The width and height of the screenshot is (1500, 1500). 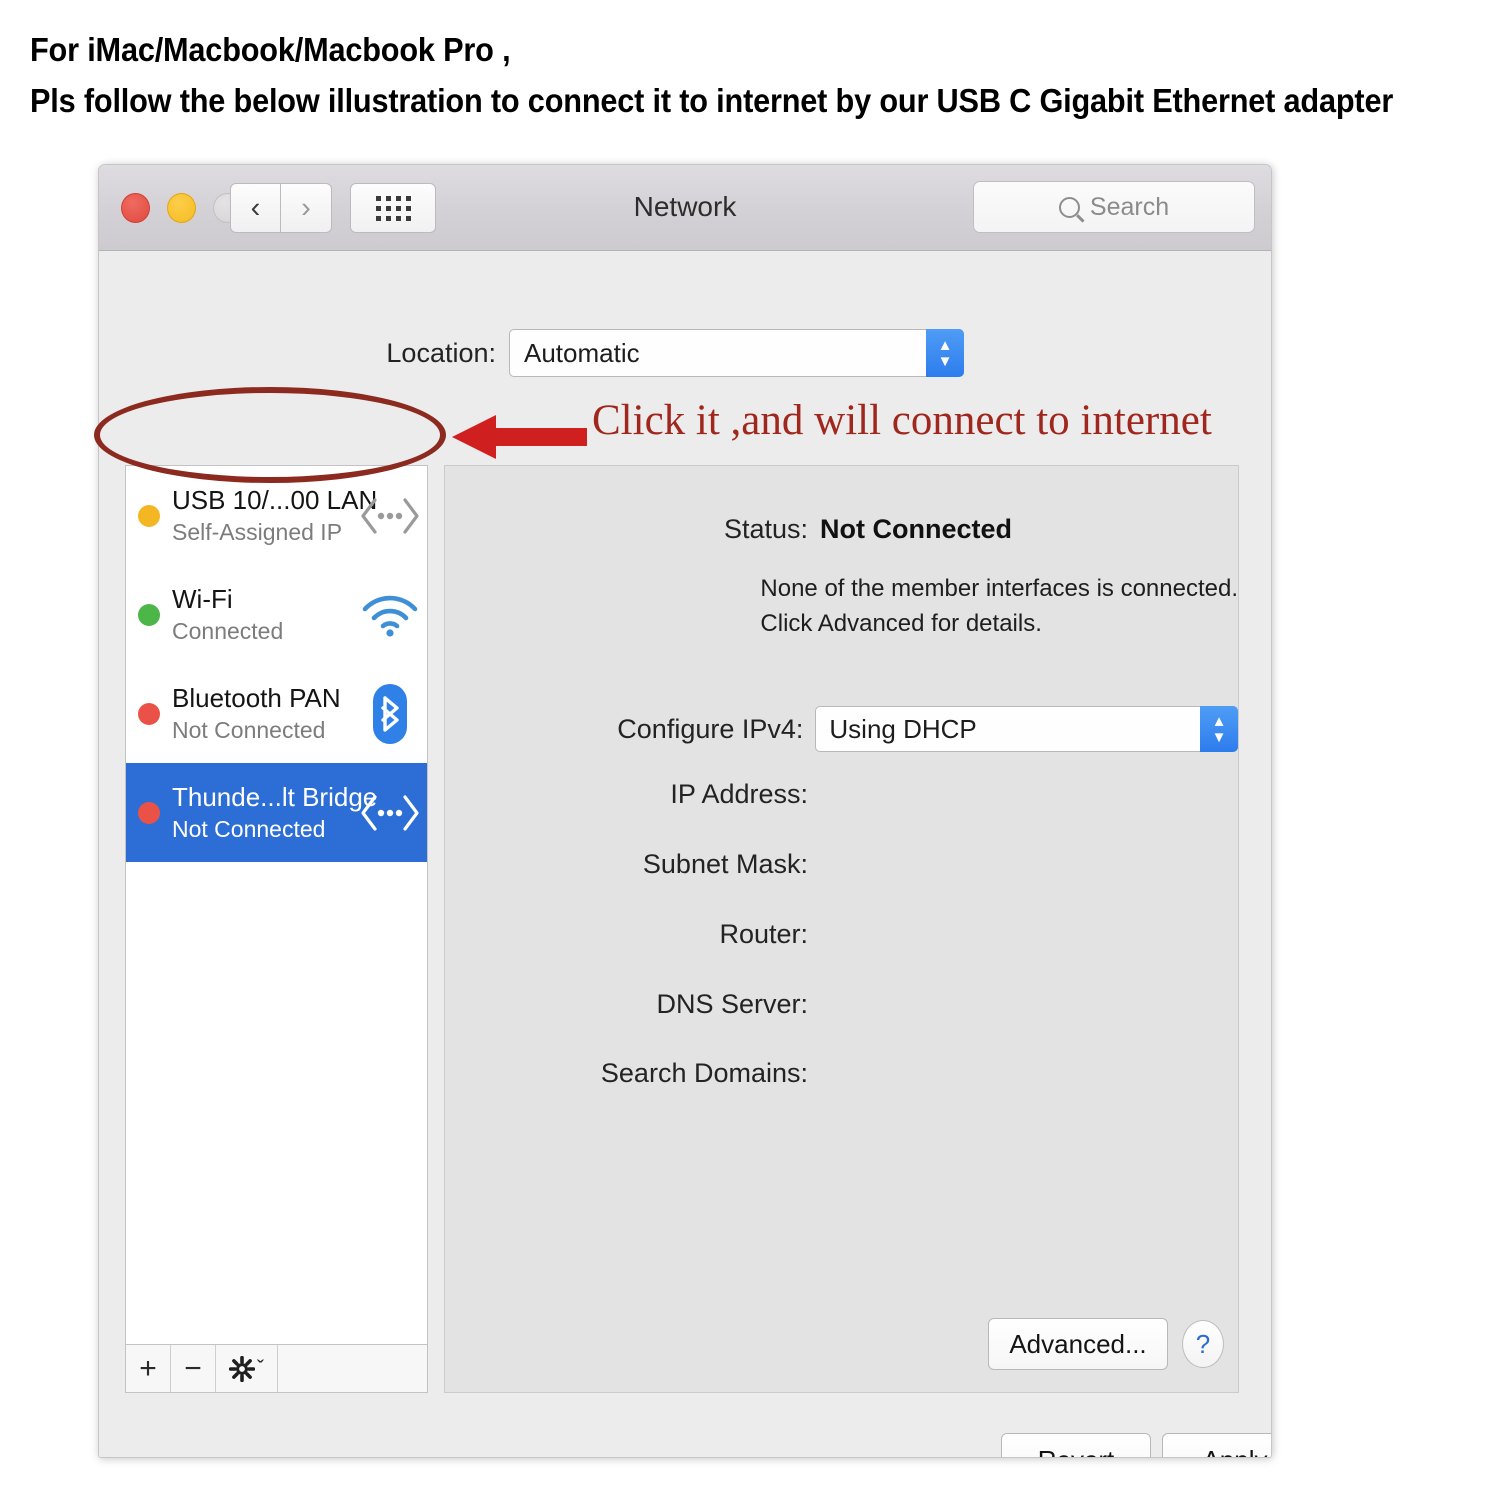 What do you see at coordinates (1219, 729) in the screenshot?
I see `configure-ipv4-stepper-icon: ▲ ▼` at bounding box center [1219, 729].